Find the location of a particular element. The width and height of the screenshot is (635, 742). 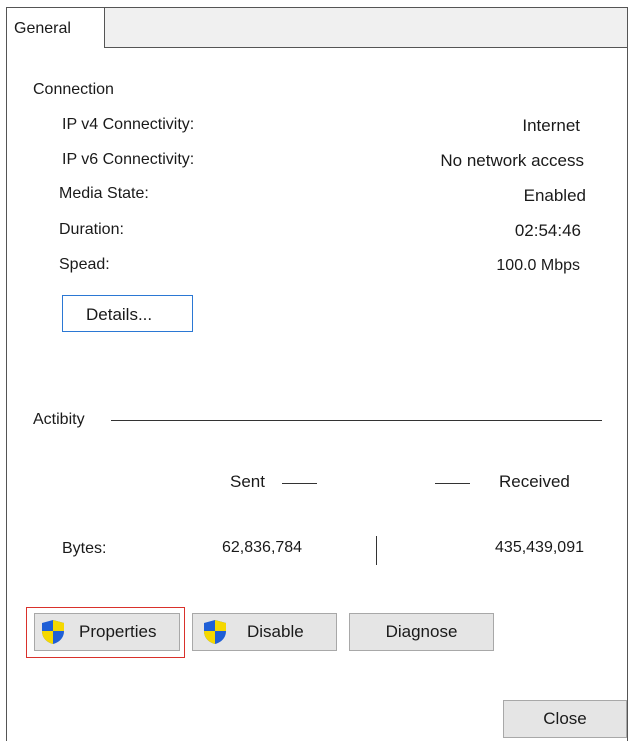

bytes-received-value: 435,439,091 is located at coordinates (539, 547).